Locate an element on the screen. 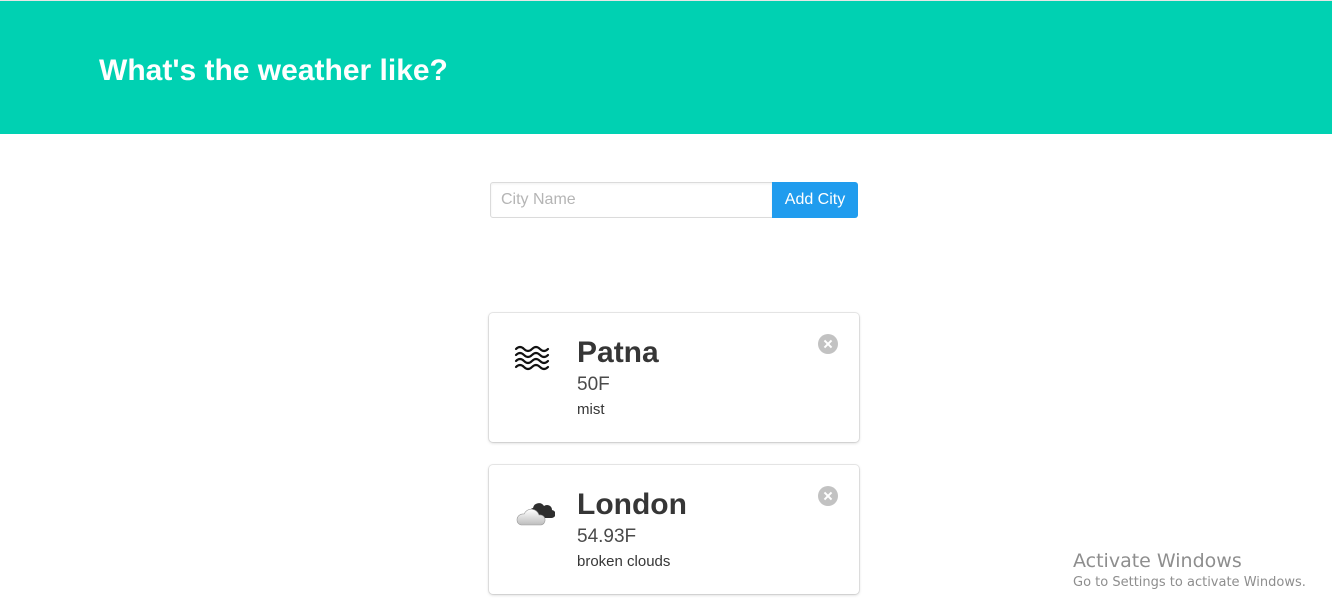  city-name-input is located at coordinates (631, 200).